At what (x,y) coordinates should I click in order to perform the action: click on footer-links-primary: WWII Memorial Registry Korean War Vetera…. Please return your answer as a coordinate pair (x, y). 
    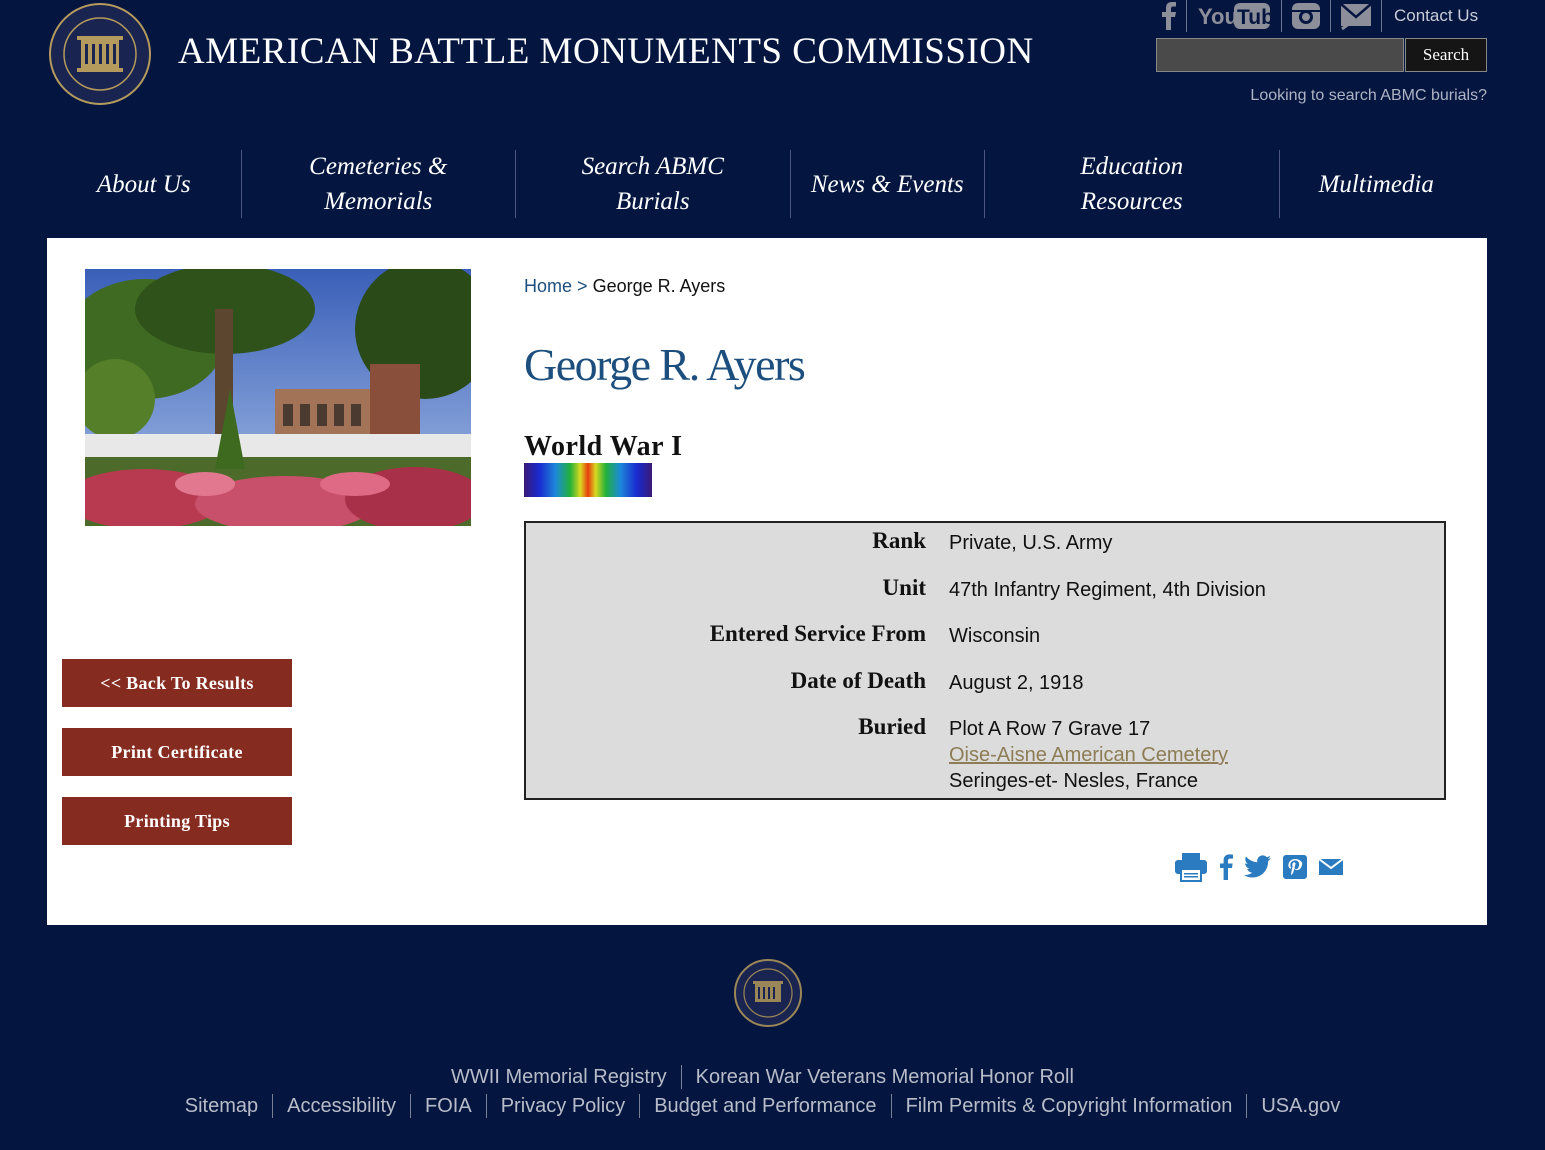
    Looking at the image, I should click on (762, 1077).